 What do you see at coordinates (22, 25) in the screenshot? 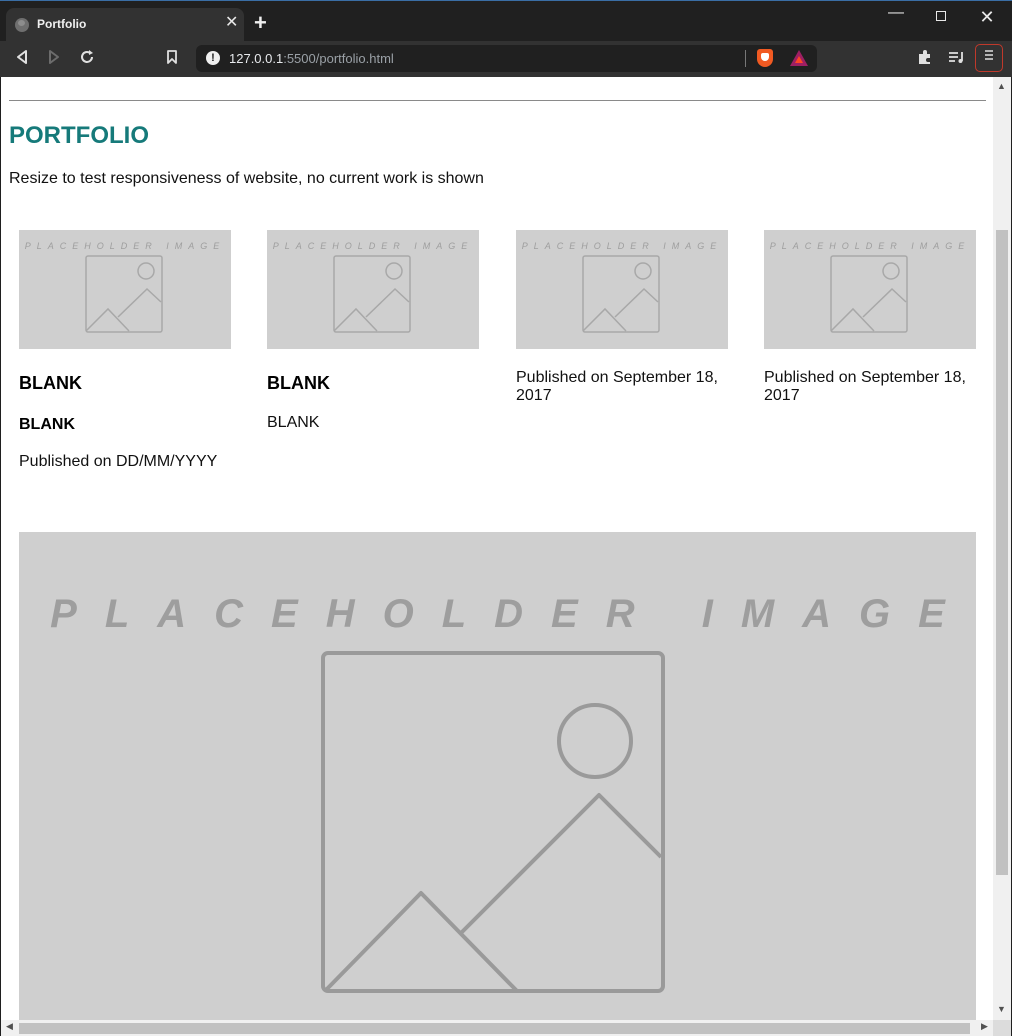
I see `globe-icon` at bounding box center [22, 25].